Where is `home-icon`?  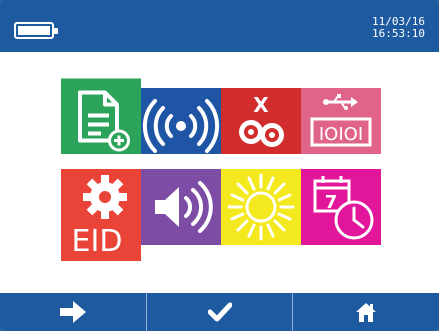 home-icon is located at coordinates (366, 312).